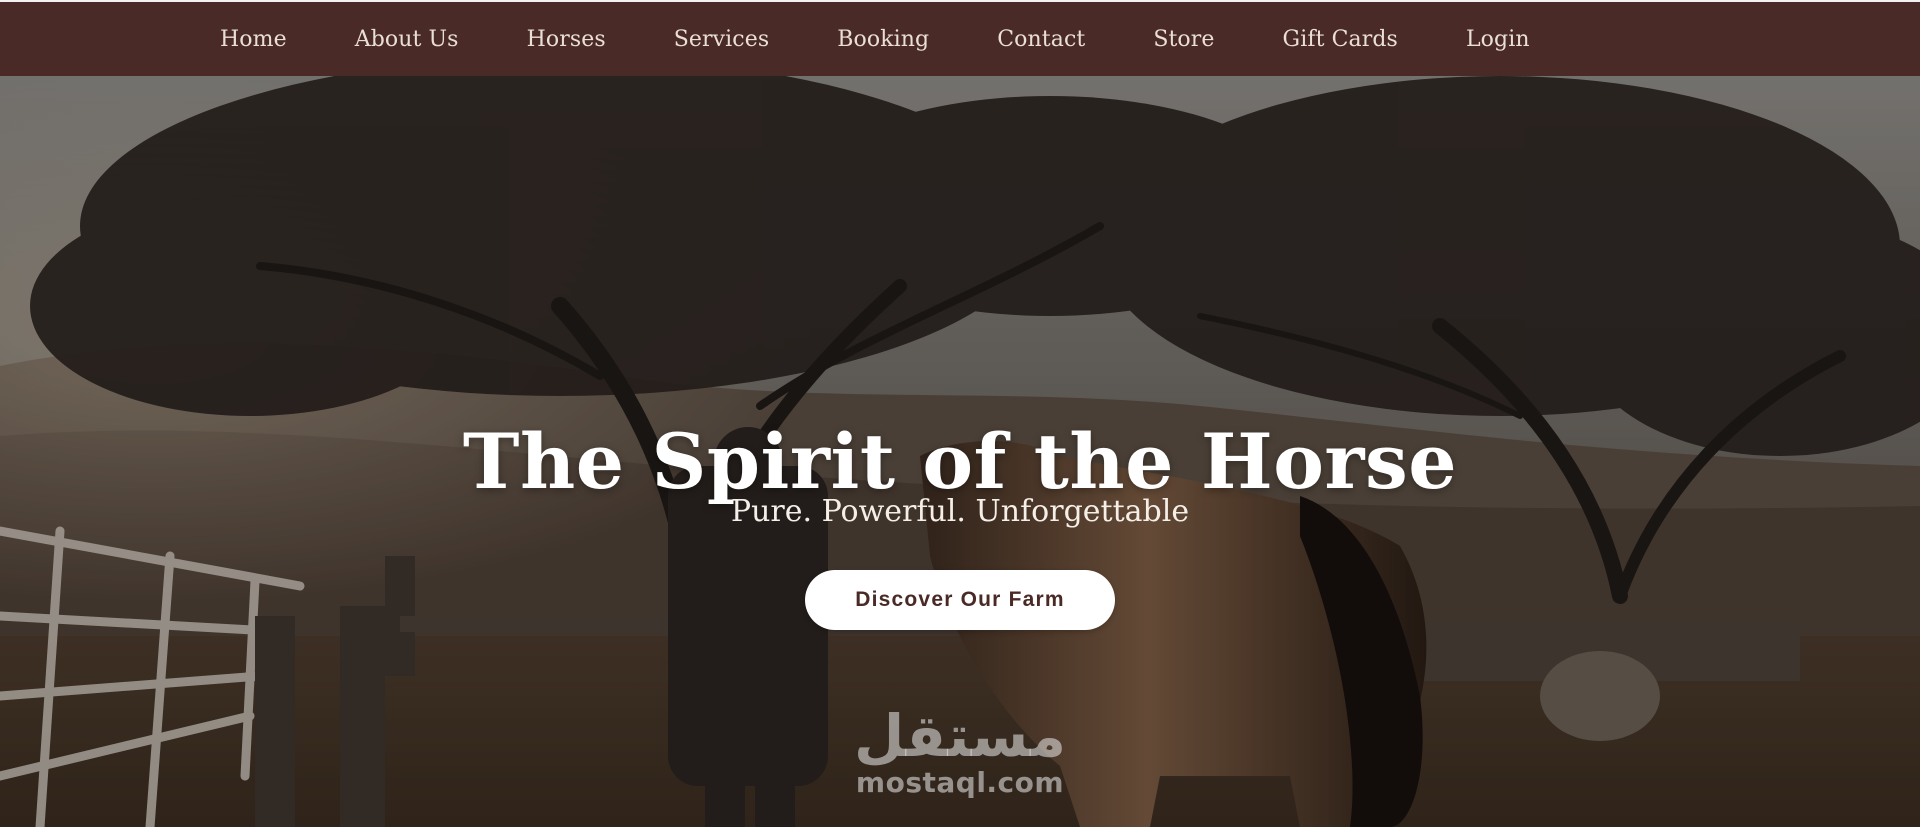  I want to click on watermark-logo: مستقل mostaql.com, so click(960, 751).